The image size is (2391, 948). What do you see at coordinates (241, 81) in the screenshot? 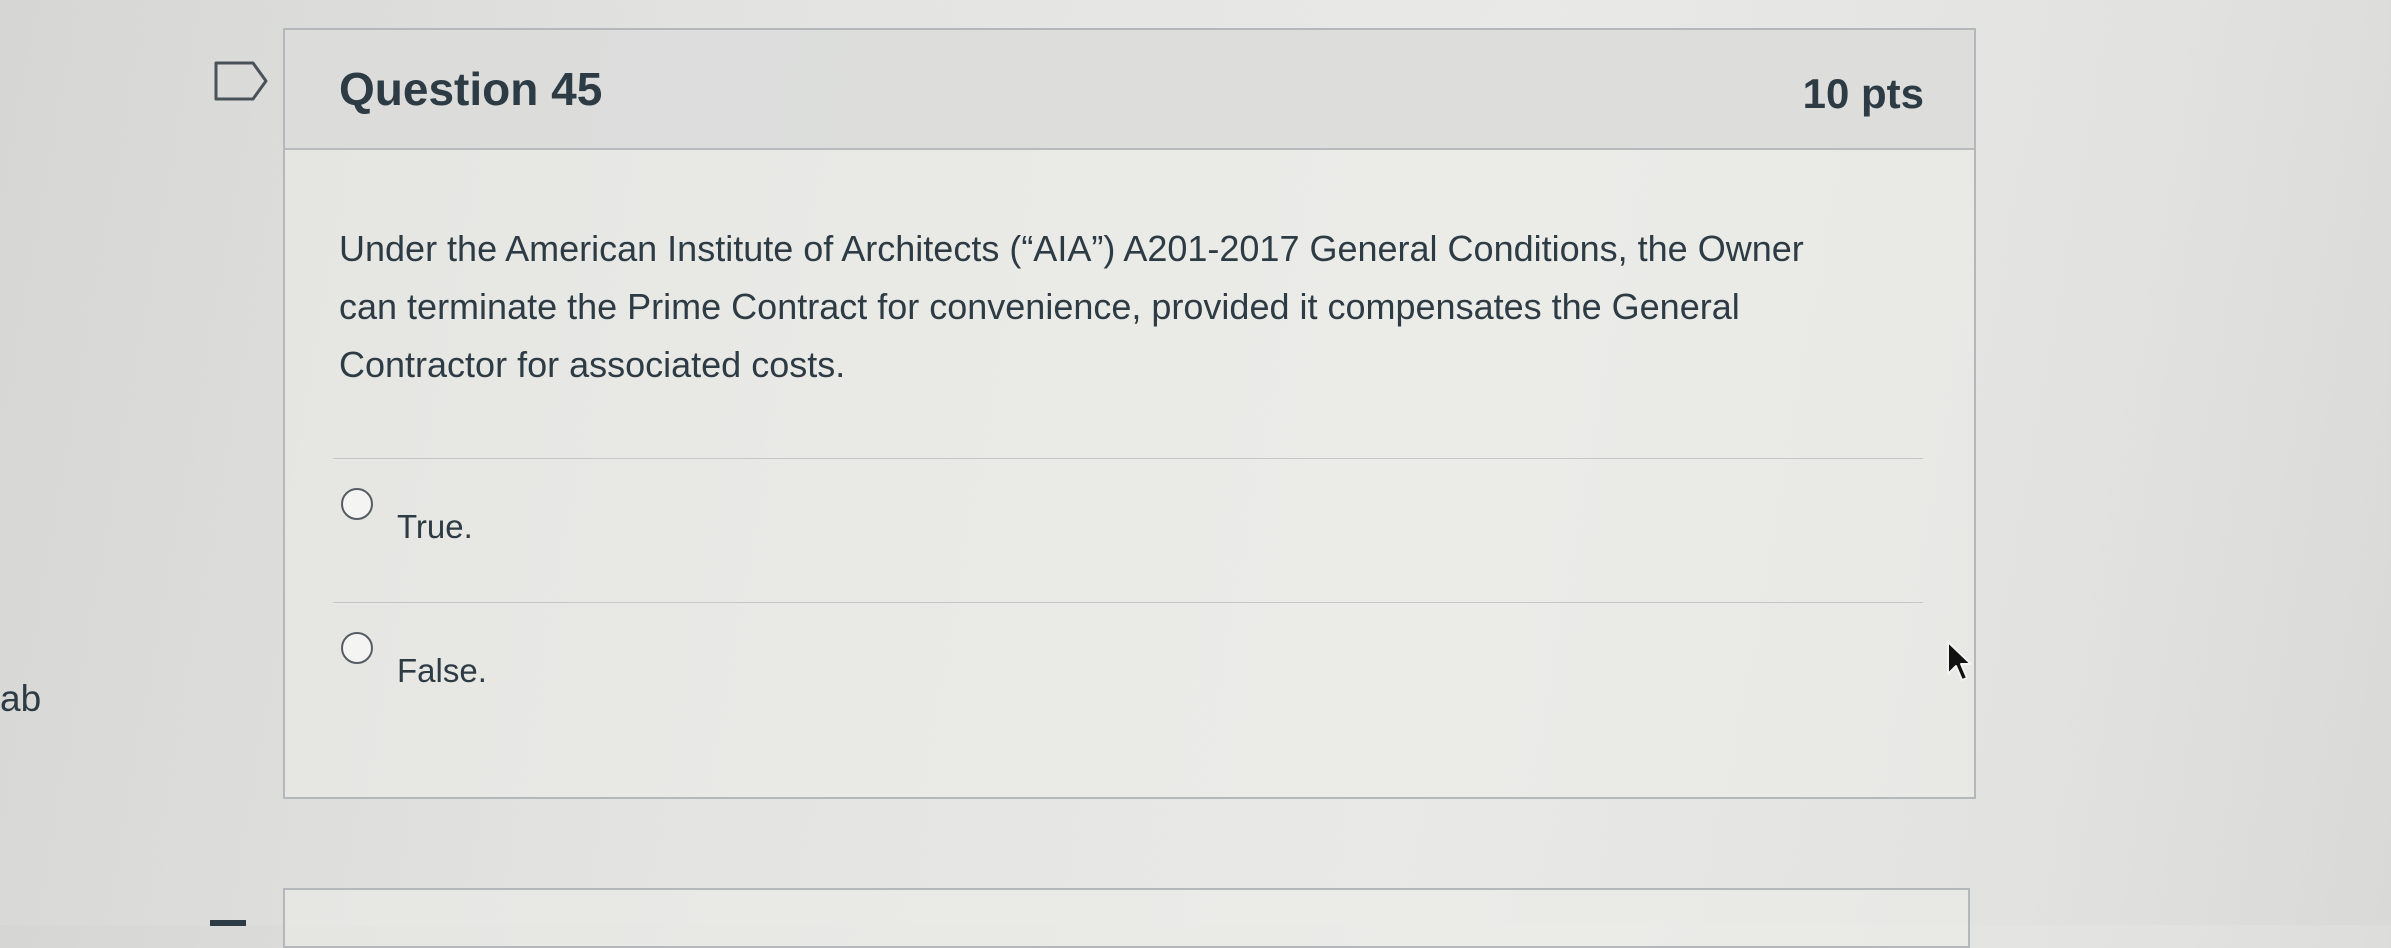
I see `flag-question-icon` at bounding box center [241, 81].